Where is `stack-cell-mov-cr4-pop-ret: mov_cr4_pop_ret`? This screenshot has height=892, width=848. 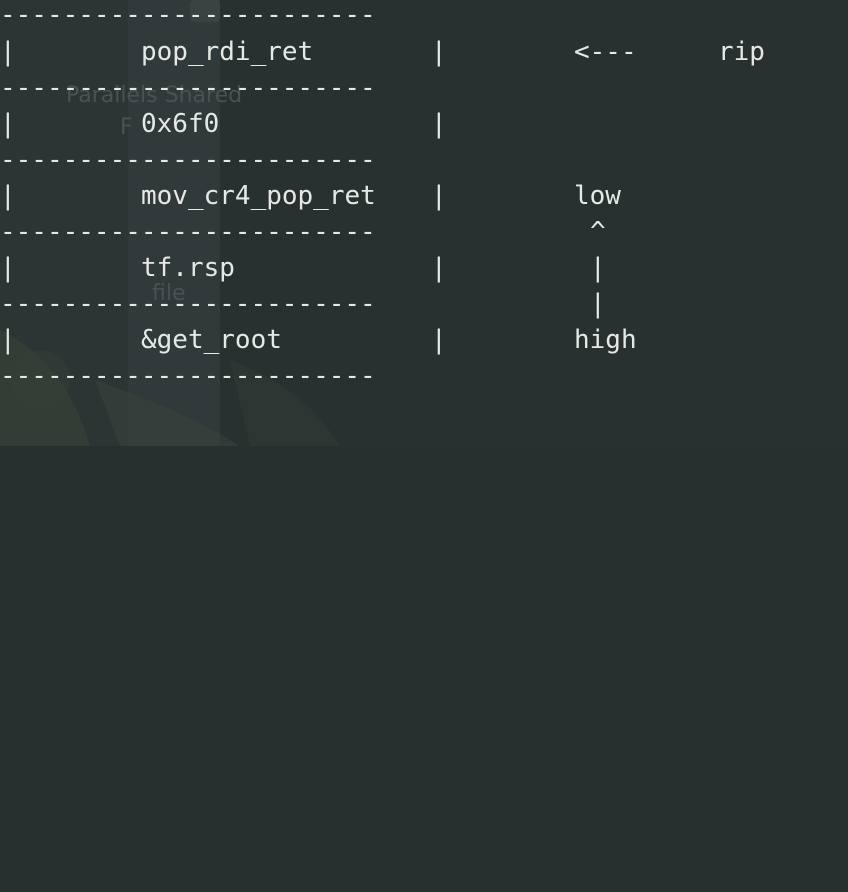 stack-cell-mov-cr4-pop-ret: mov_cr4_pop_ret is located at coordinates (258, 196).